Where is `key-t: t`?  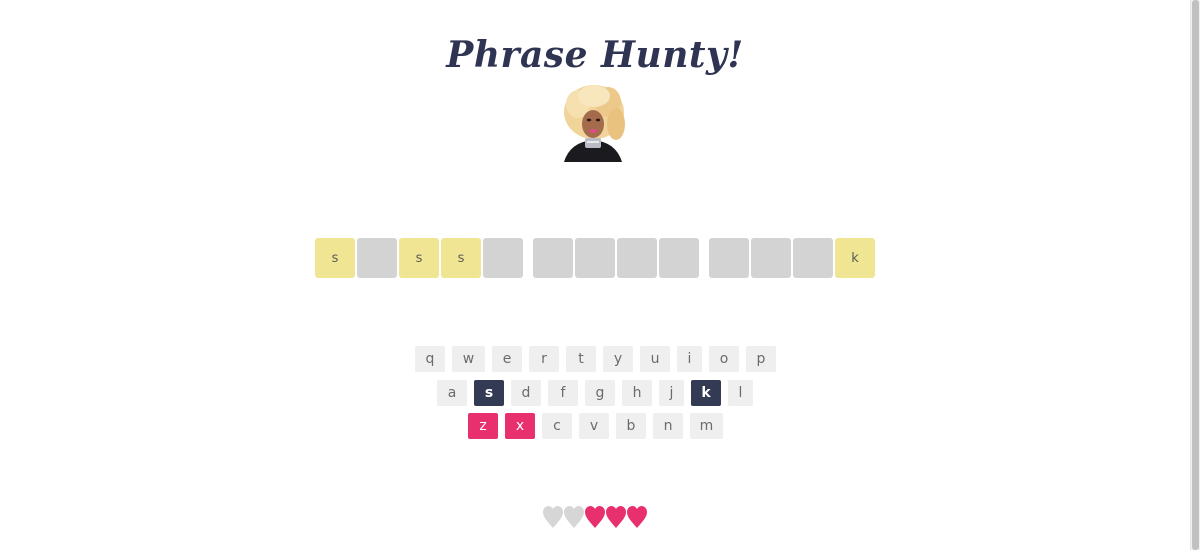 key-t: t is located at coordinates (581, 359).